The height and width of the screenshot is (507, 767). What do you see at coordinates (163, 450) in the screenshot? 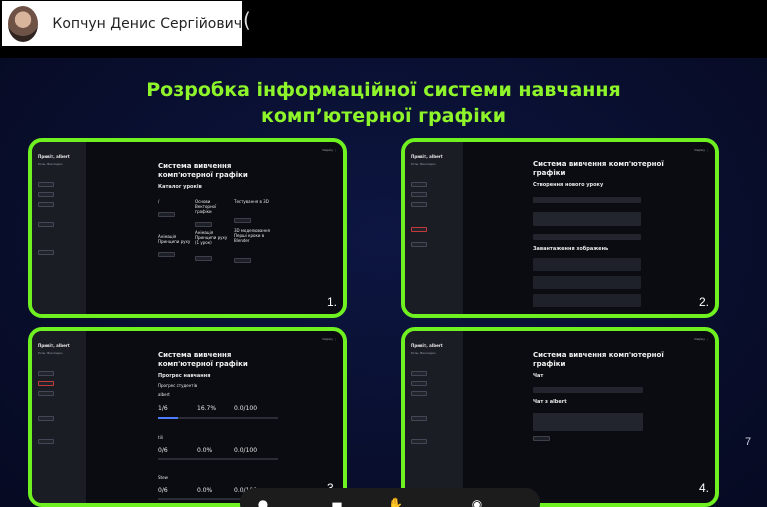
I see `student-stat: 0/6` at bounding box center [163, 450].